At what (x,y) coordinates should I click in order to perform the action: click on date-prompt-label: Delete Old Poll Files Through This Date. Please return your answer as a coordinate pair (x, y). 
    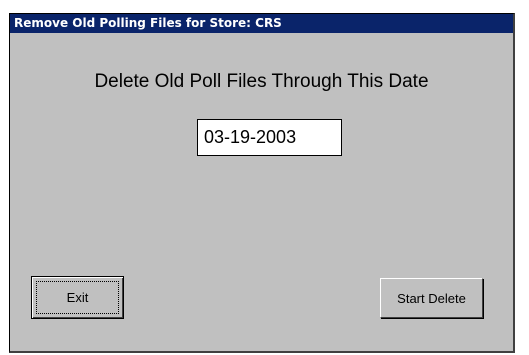
    Looking at the image, I should click on (261, 81).